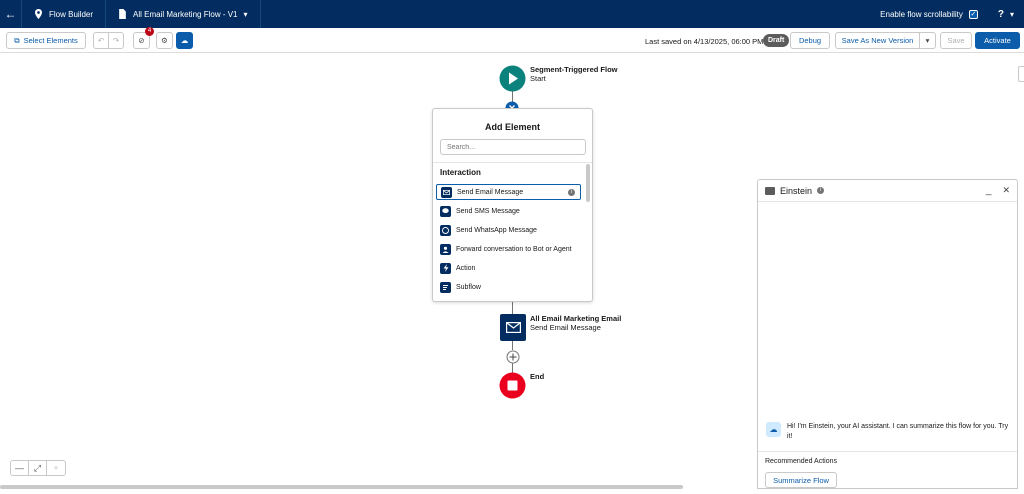 The image size is (1024, 494). What do you see at coordinates (341, 487) in the screenshot?
I see `horizontal-scrollbar` at bounding box center [341, 487].